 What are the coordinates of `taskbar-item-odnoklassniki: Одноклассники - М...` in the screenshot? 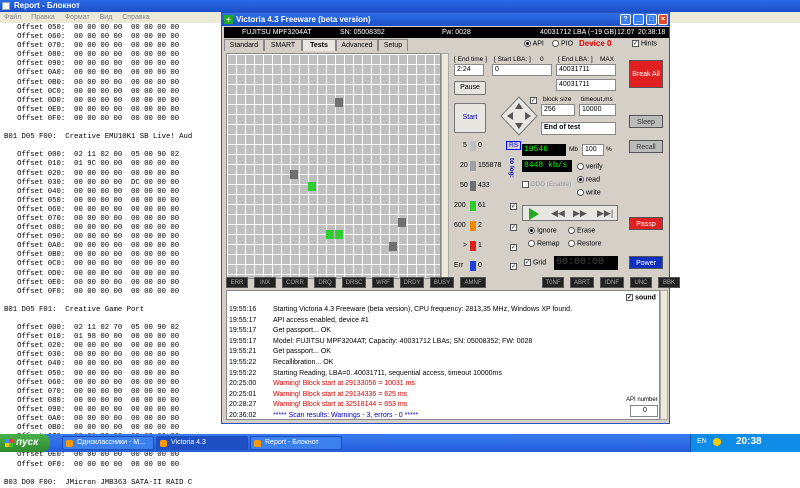 It's located at (108, 443).